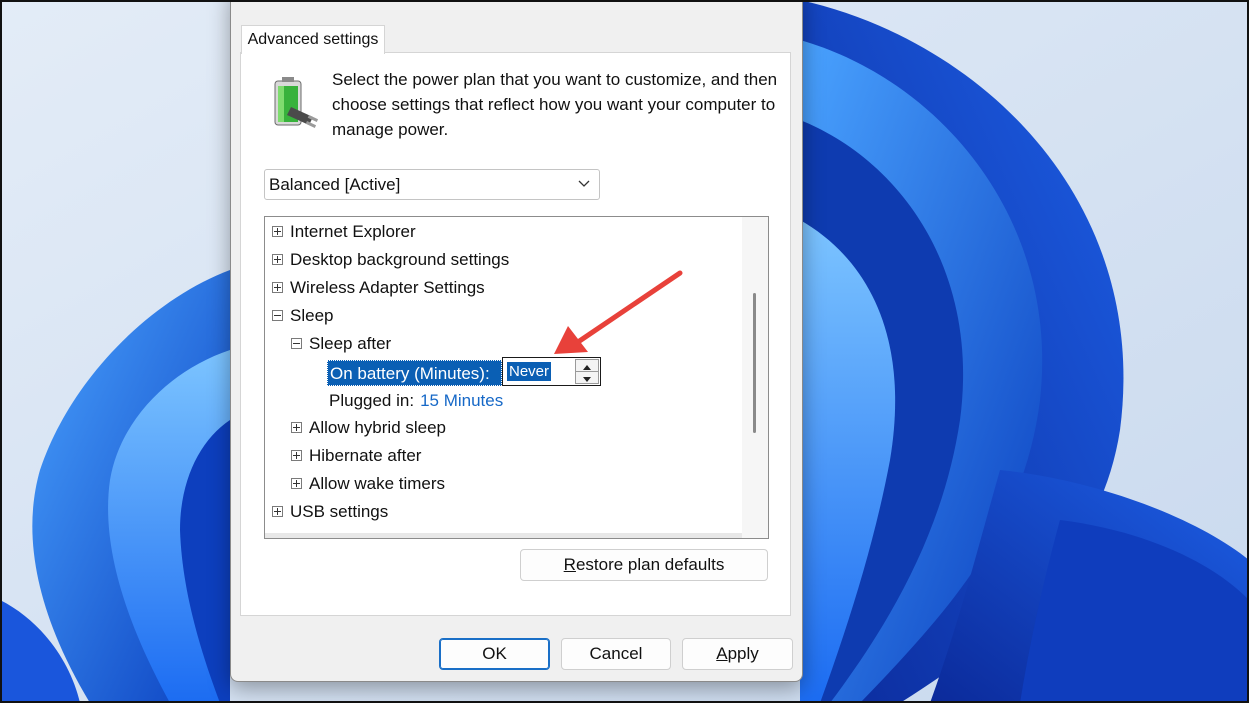 The image size is (1249, 703). I want to click on annotation-arrow, so click(618, 312).